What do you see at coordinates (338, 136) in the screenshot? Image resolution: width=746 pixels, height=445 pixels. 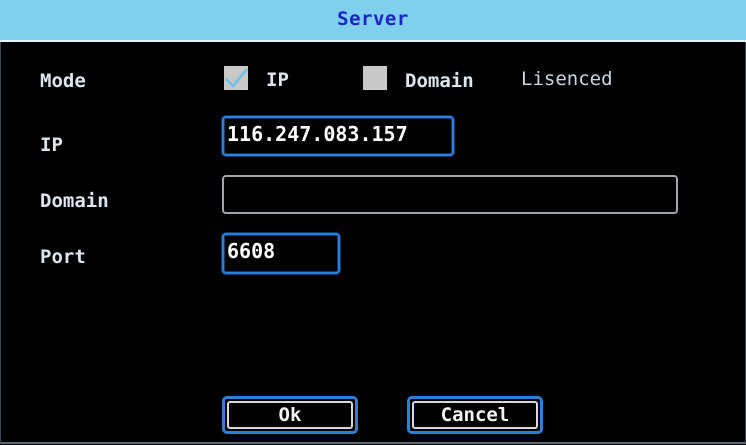 I see `ip-address-input: 116.247.083.157` at bounding box center [338, 136].